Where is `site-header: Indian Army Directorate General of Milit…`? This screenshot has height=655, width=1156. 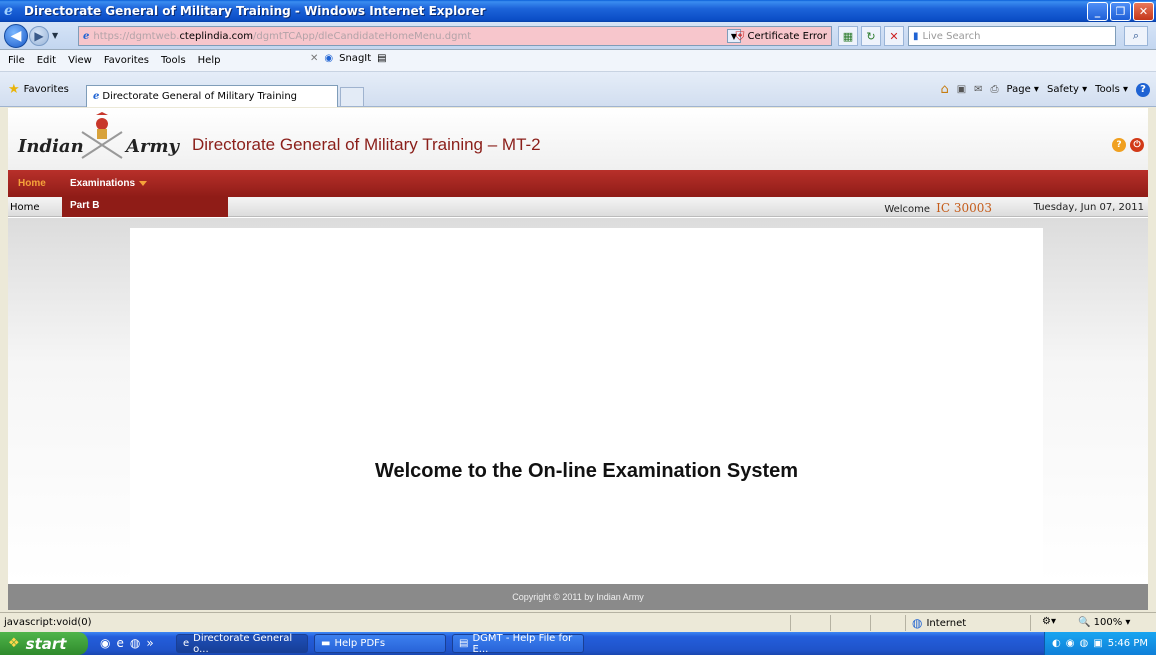
site-header: Indian Army Directorate General of Milit… is located at coordinates (578, 139).